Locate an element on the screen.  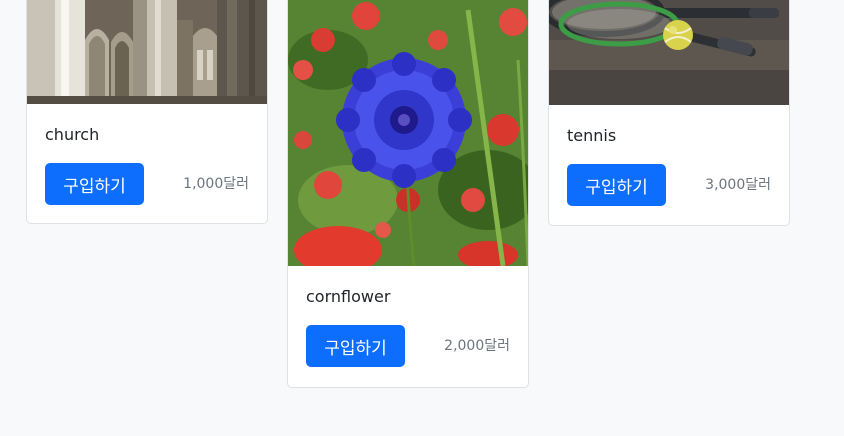
product-price: 1,000달러 is located at coordinates (216, 184).